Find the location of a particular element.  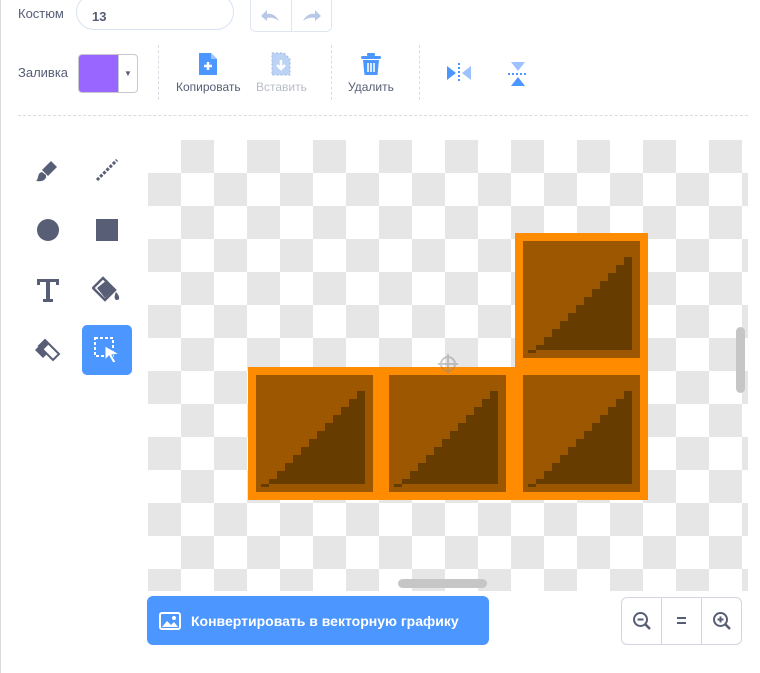

redo-button is located at coordinates (312, 15).